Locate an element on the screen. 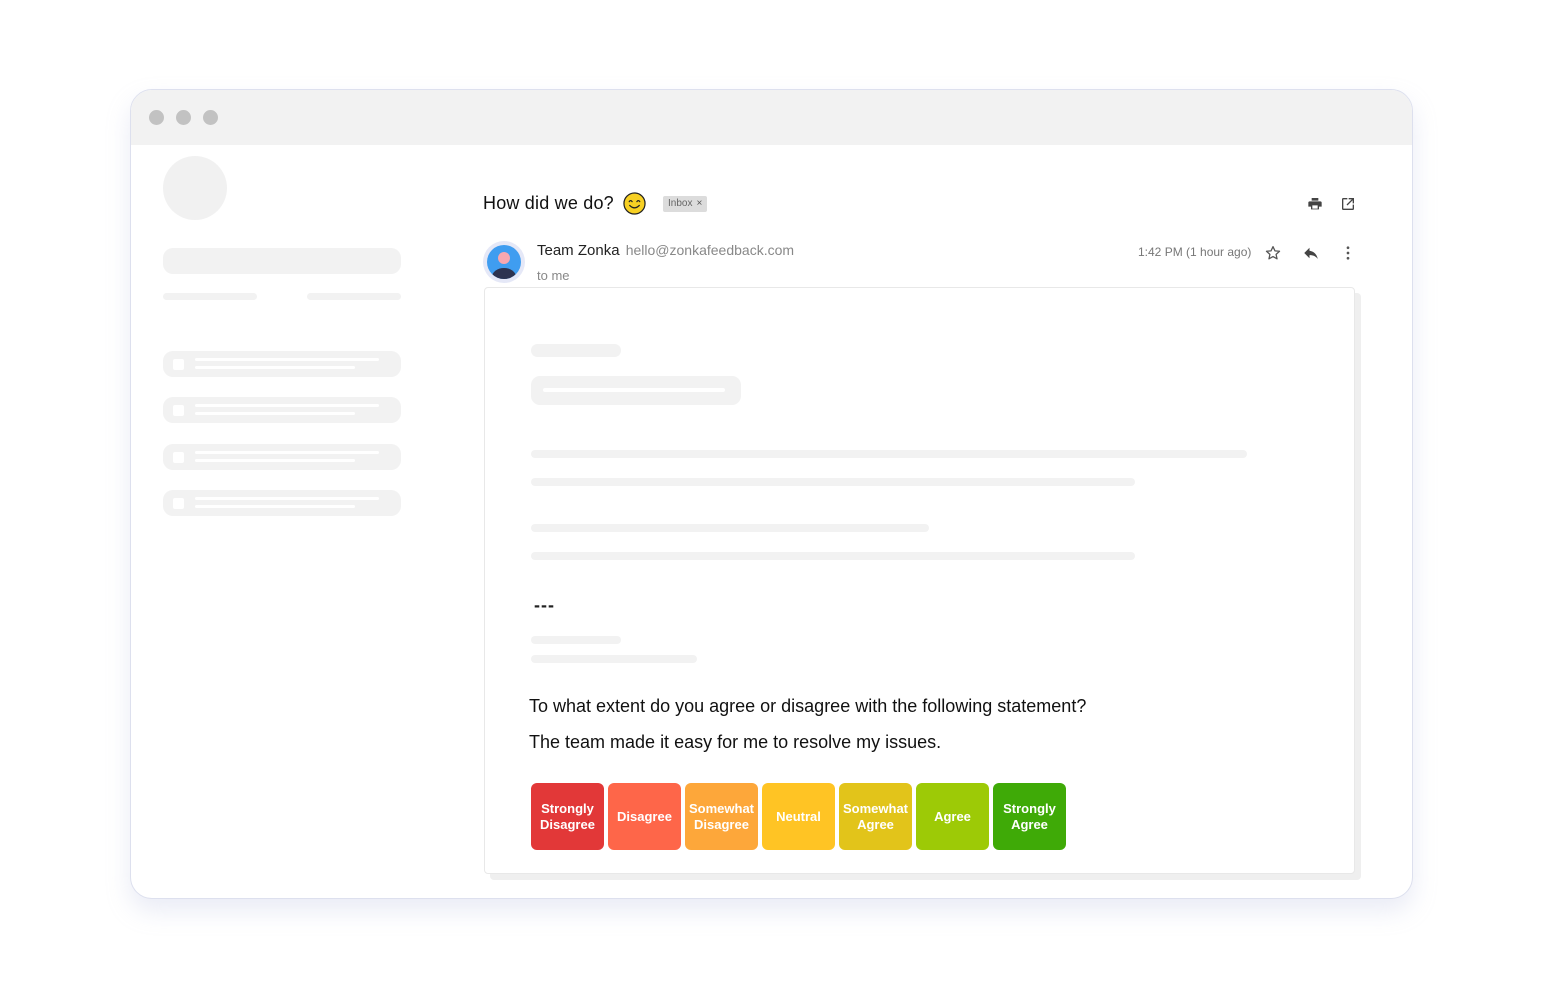 Image resolution: width=1550 pixels, height=986 pixels. user-avatar-icon is located at coordinates (504, 262).